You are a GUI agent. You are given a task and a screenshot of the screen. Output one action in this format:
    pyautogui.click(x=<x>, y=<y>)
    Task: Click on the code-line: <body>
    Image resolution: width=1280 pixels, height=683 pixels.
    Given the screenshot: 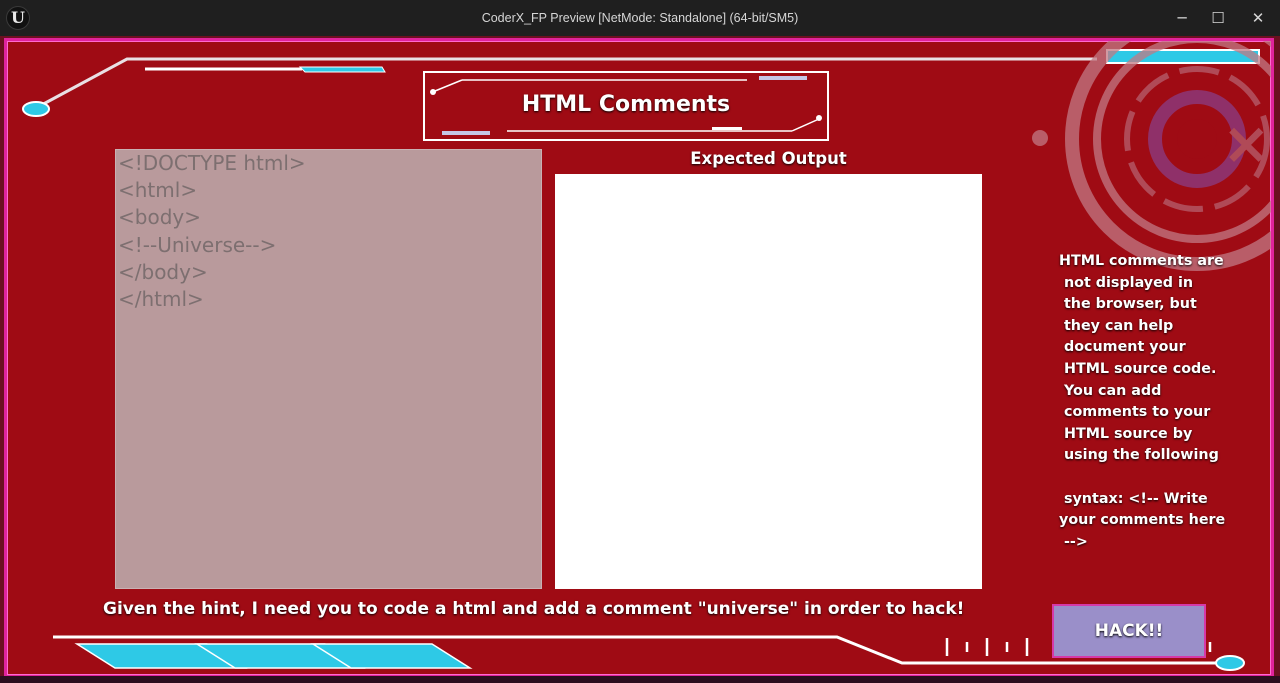 What is the action you would take?
    pyautogui.click(x=159, y=217)
    